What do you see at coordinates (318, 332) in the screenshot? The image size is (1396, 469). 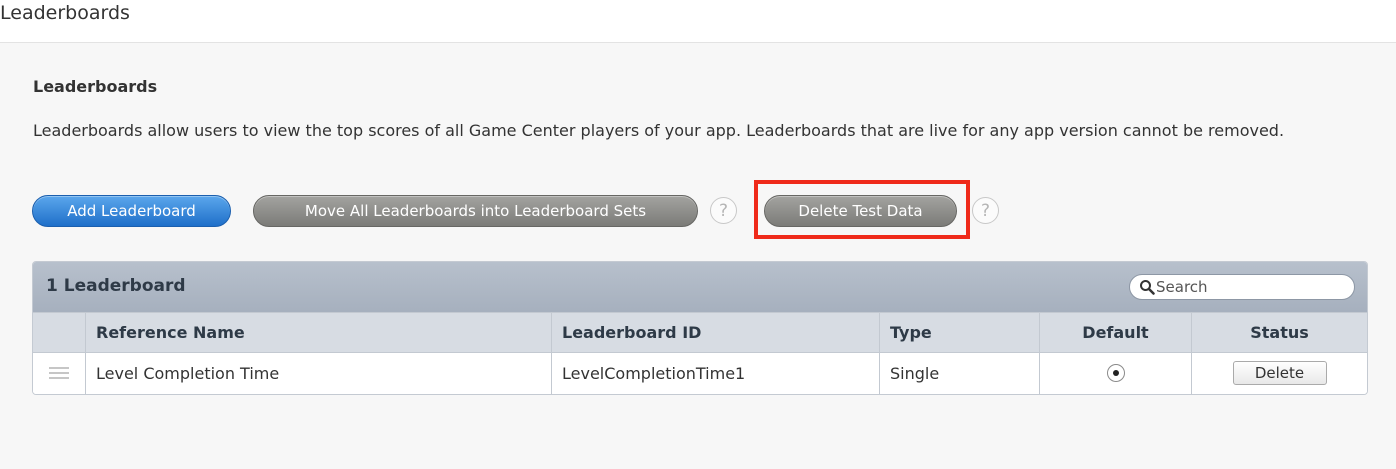 I see `column-header-reference-name: Reference Name` at bounding box center [318, 332].